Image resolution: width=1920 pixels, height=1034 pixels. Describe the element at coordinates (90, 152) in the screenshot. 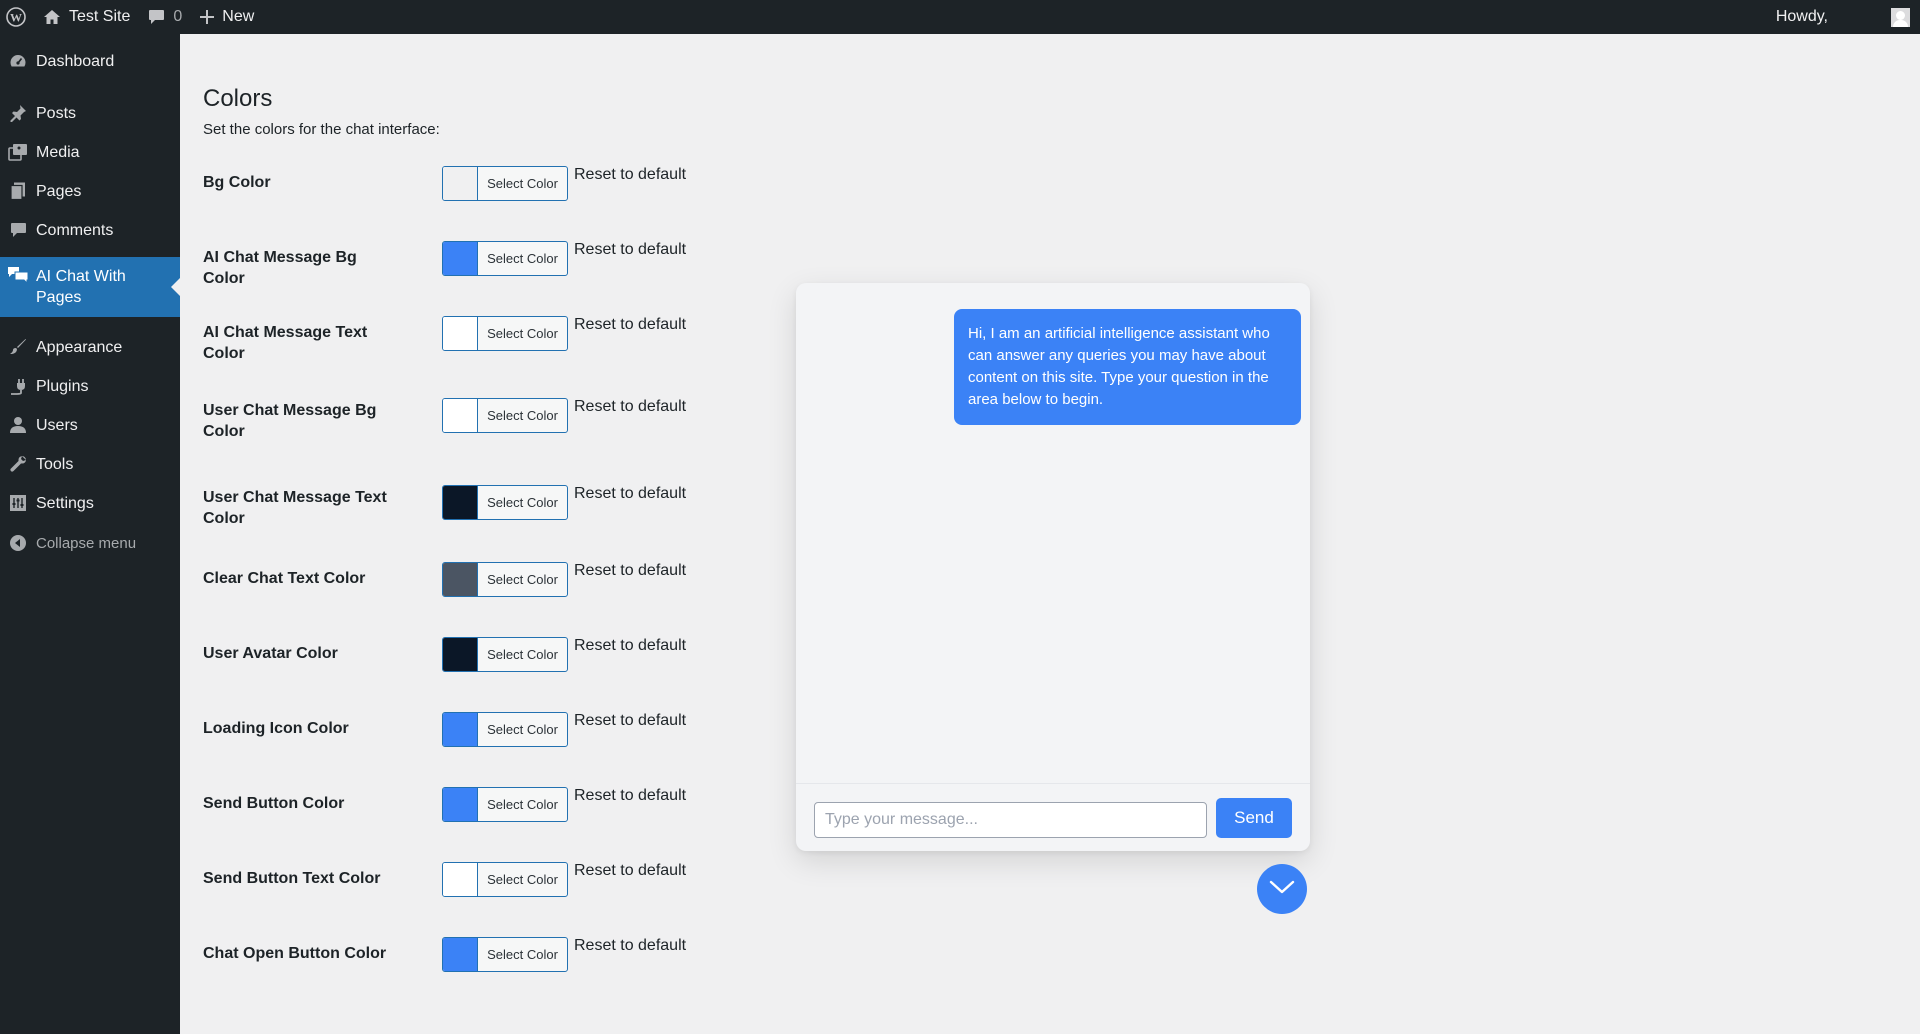

I see `sidebar-item-media: Media` at that location.